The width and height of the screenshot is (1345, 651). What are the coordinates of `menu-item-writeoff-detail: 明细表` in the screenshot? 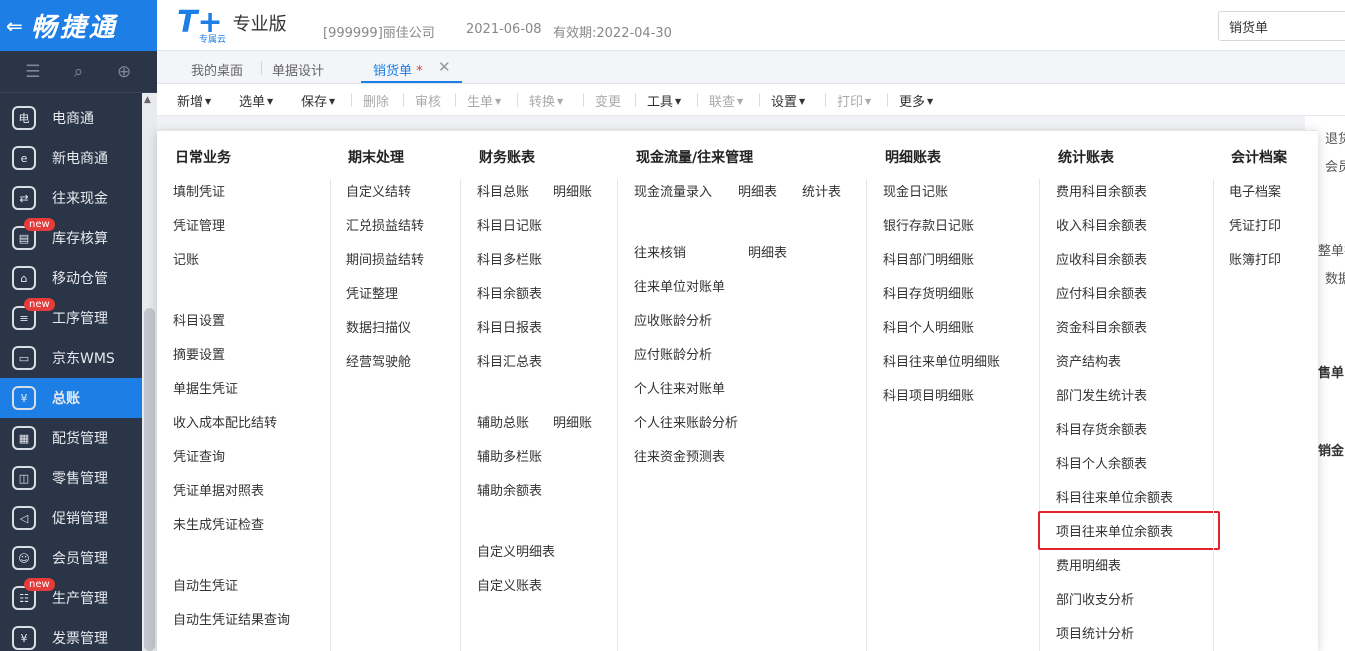 It's located at (767, 251).